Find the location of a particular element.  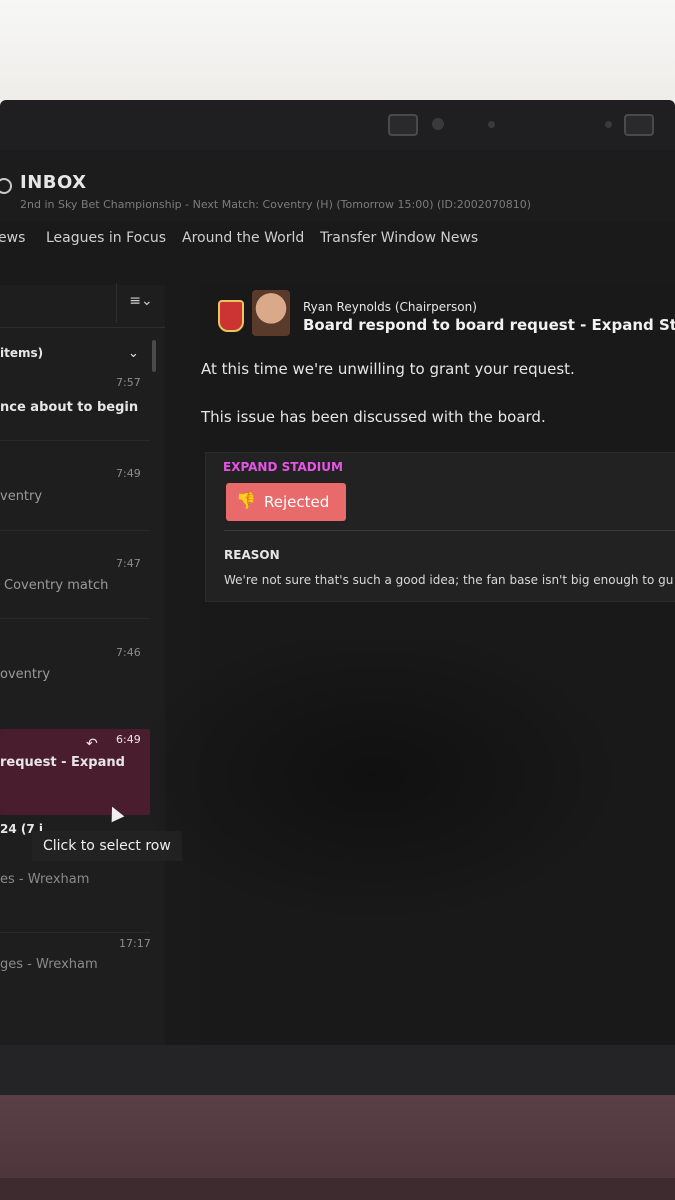

scrollbar is located at coordinates (154, 356).